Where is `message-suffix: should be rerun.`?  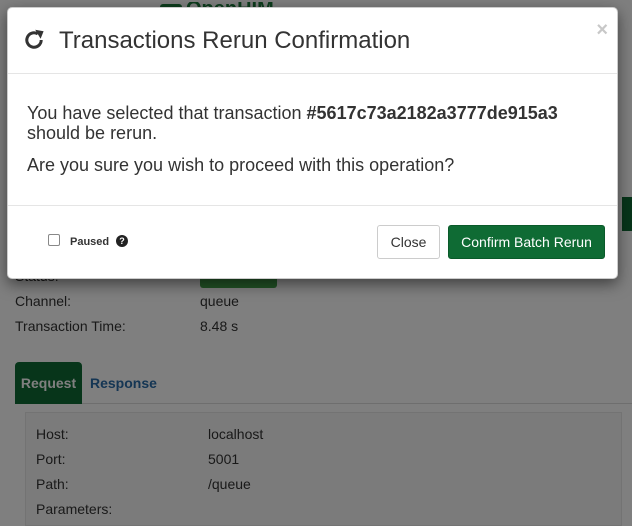
message-suffix: should be rerun. is located at coordinates (92, 133).